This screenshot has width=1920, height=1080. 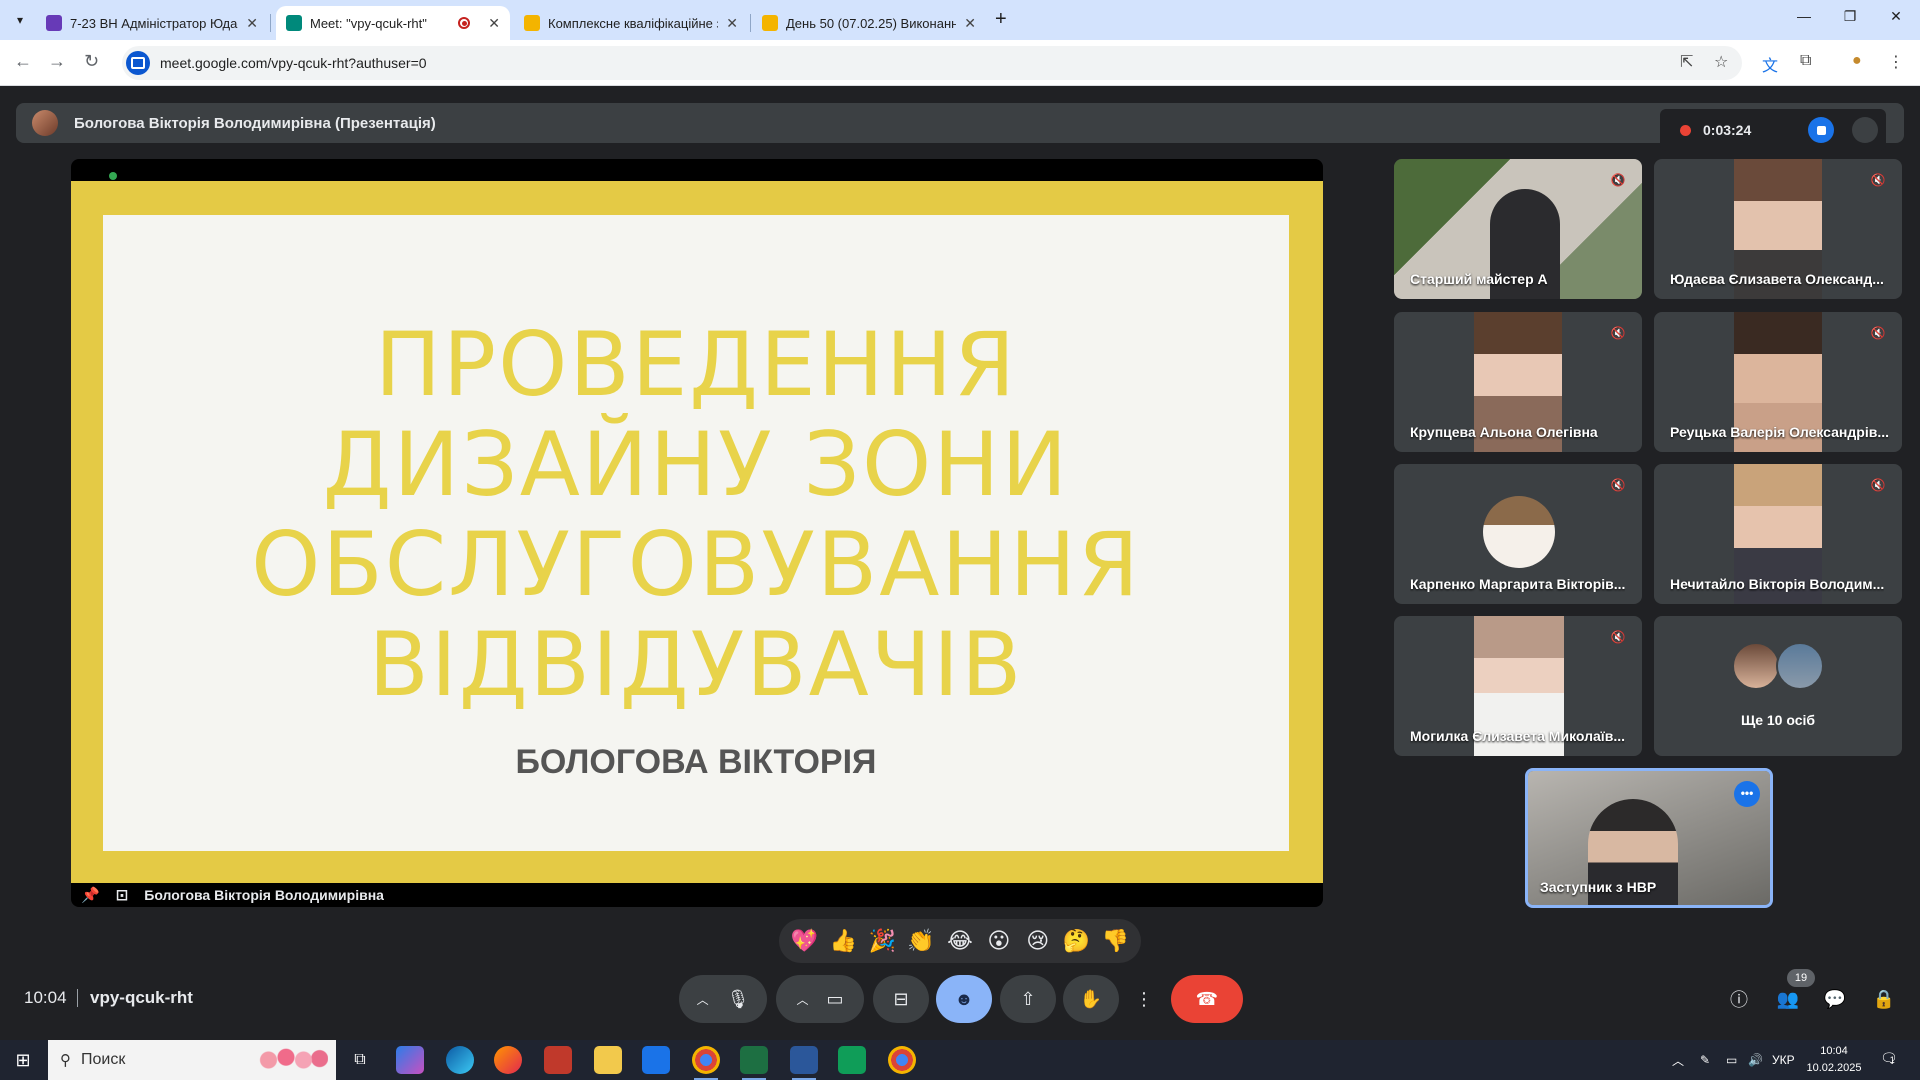 I want to click on reaction-laugh: 😂, so click(x=960, y=941).